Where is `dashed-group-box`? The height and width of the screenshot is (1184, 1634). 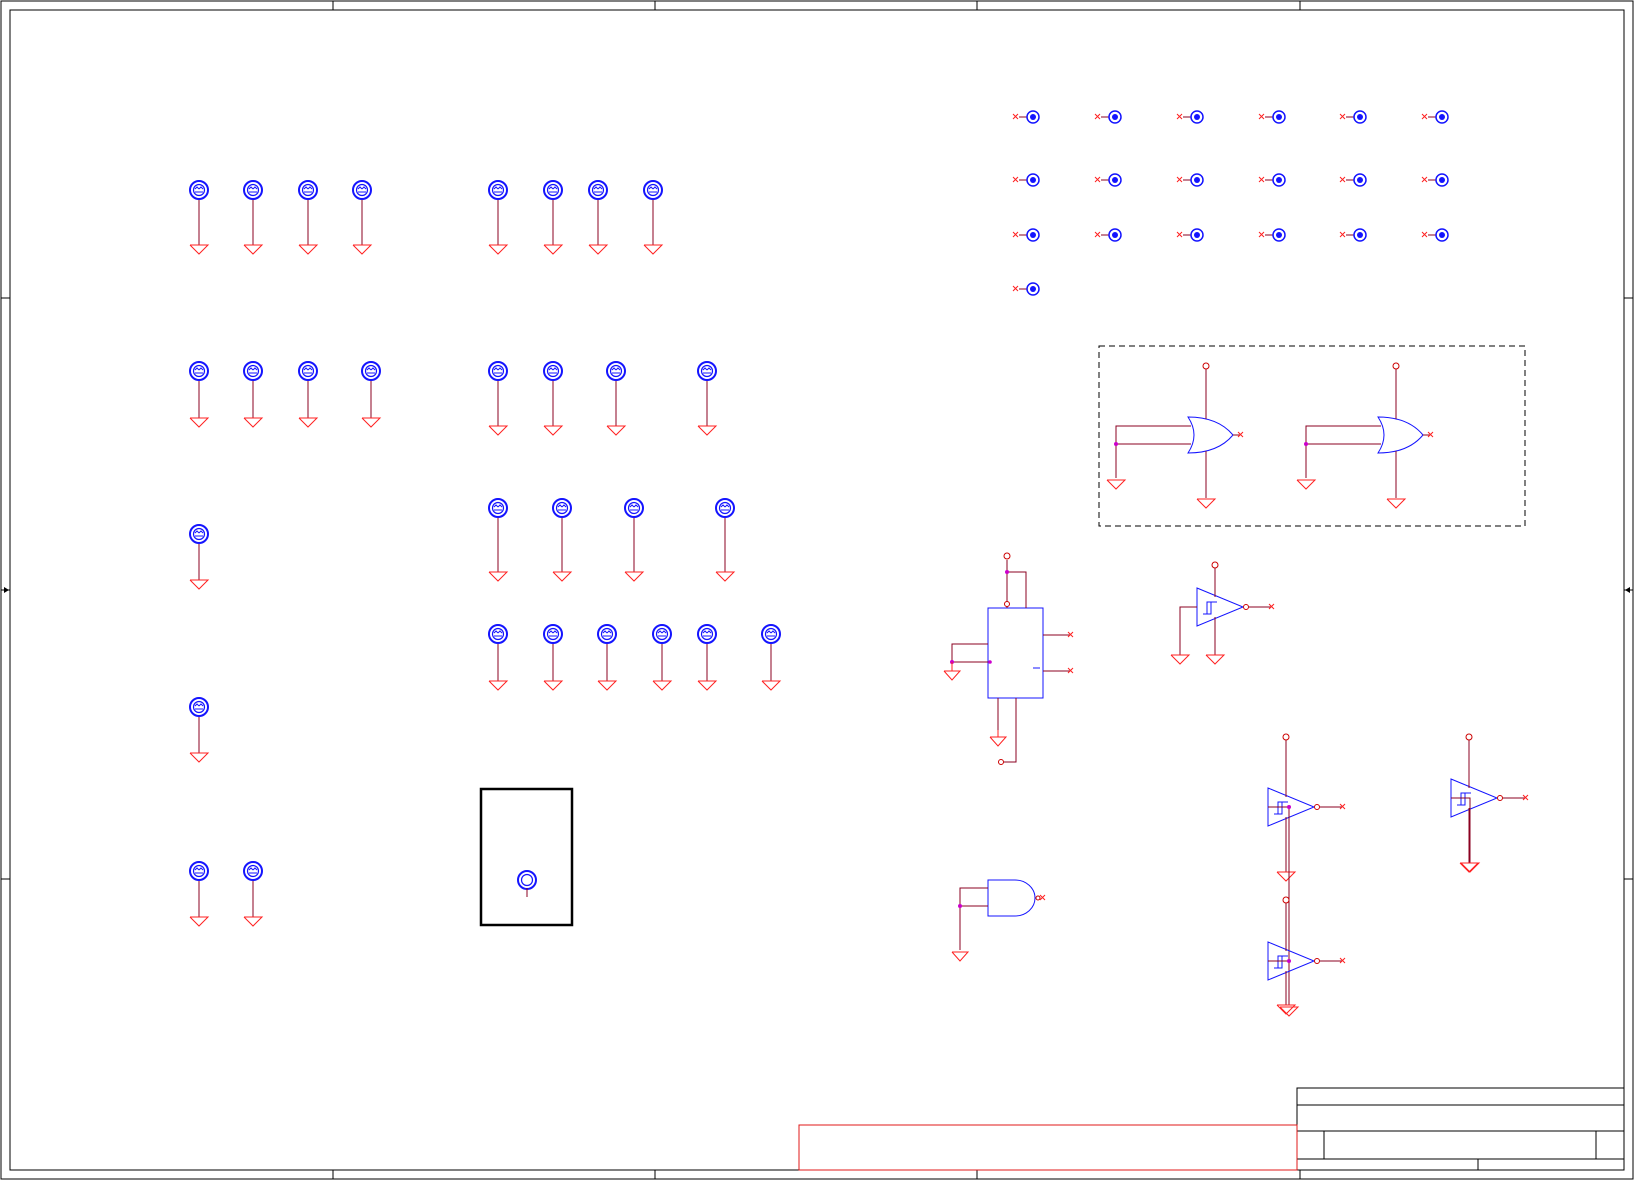
dashed-group-box is located at coordinates (1312, 436).